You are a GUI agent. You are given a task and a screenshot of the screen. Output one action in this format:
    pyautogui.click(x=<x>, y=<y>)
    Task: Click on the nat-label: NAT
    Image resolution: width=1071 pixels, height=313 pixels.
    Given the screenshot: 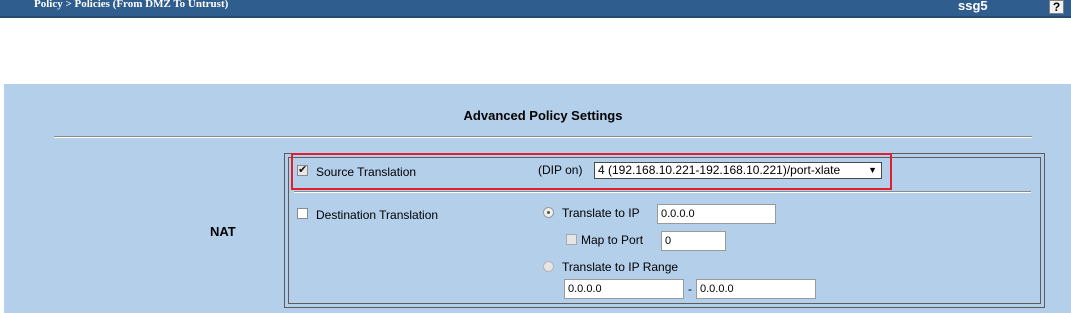 What is the action you would take?
    pyautogui.click(x=223, y=231)
    